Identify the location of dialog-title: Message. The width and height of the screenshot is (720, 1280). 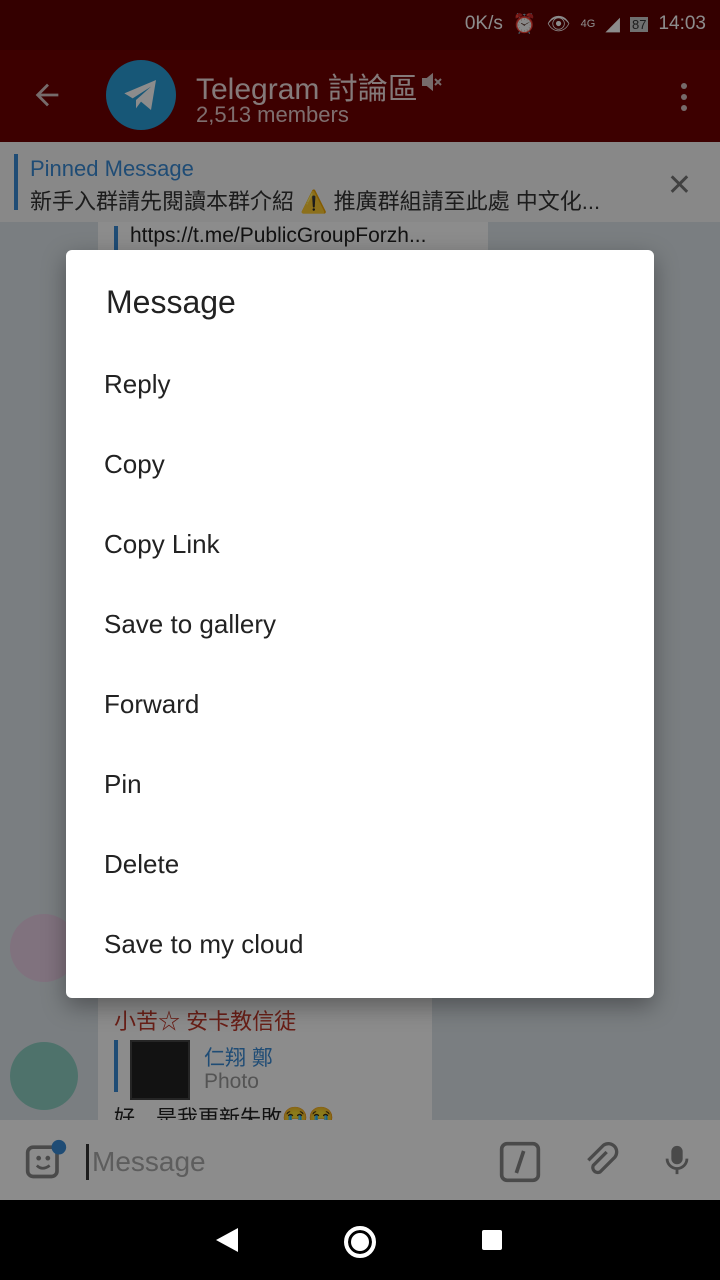
(171, 302).